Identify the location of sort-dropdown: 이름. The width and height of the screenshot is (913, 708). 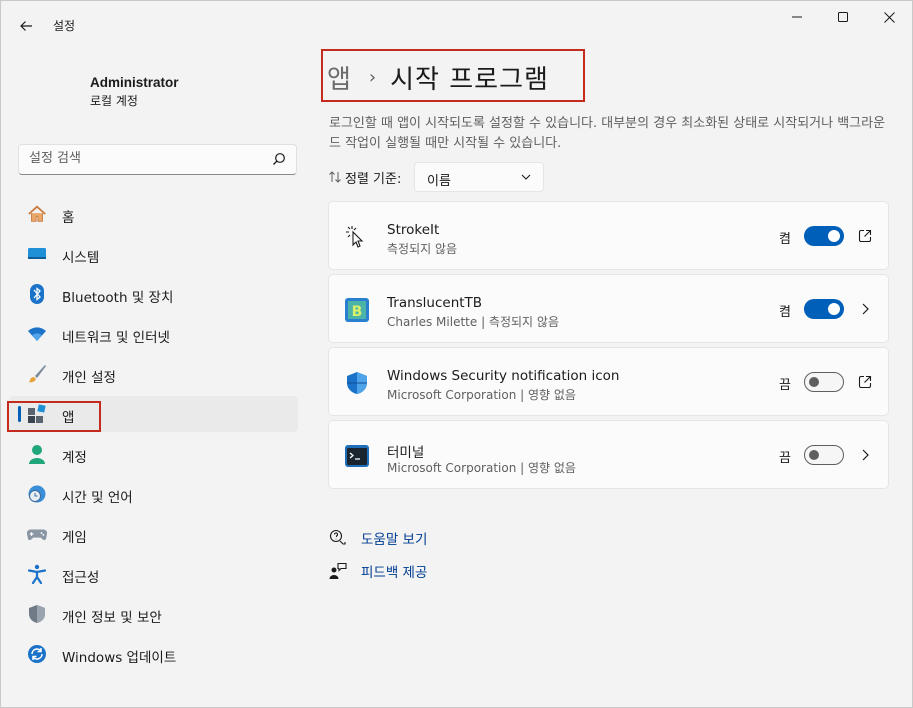
(479, 177).